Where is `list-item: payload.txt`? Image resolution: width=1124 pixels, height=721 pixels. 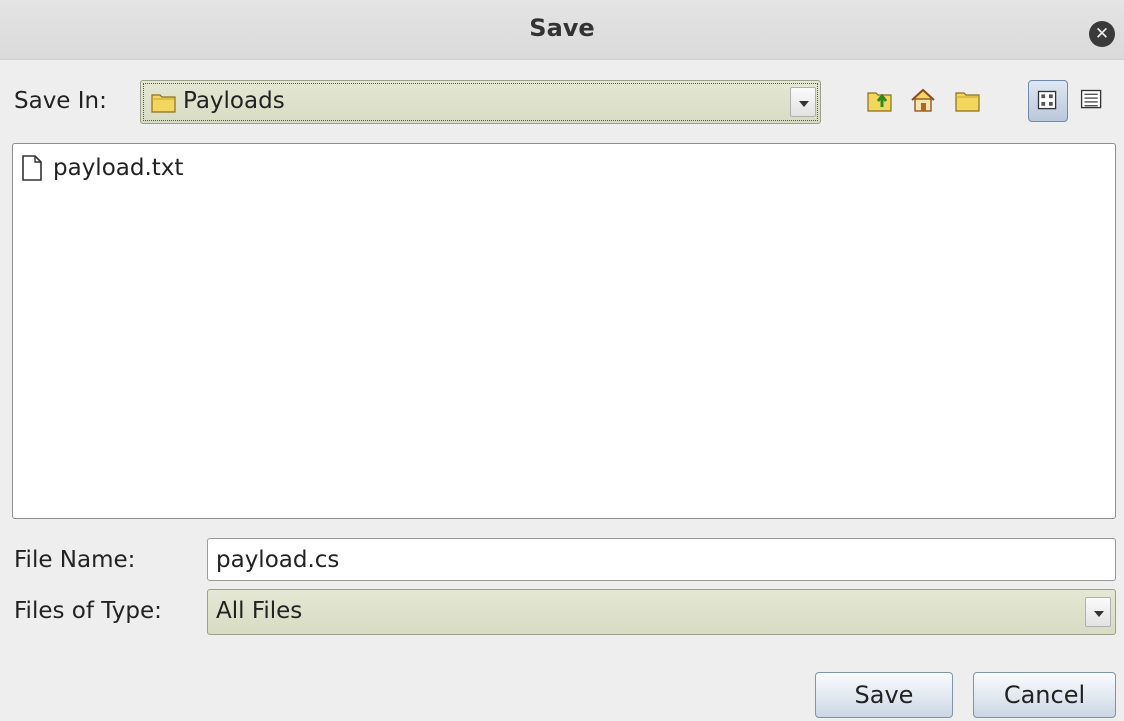
list-item: payload.txt is located at coordinates (102, 168).